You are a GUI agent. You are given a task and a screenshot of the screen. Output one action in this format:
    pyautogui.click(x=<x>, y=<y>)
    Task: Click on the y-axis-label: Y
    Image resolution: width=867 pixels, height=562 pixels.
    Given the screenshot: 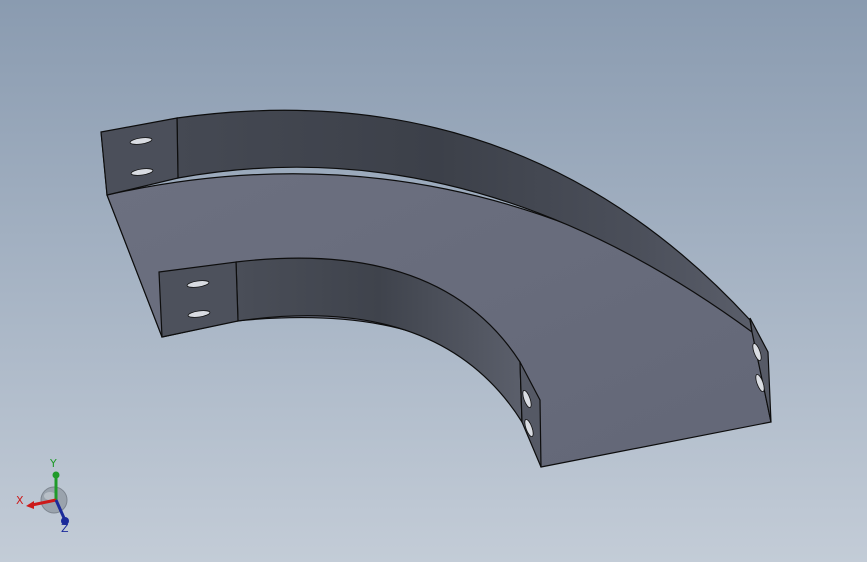 What is the action you would take?
    pyautogui.click(x=53, y=463)
    